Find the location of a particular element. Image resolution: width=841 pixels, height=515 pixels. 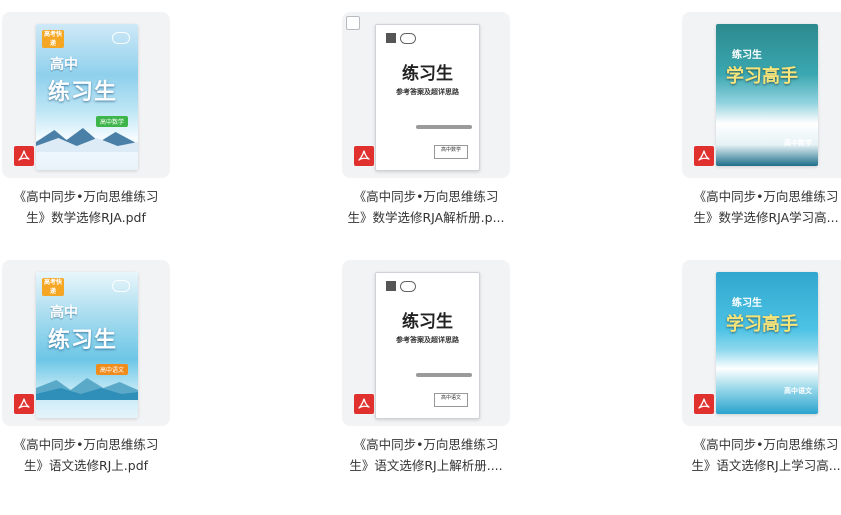

file-thumbnail: 练习生 学习高手 高中数学 is located at coordinates (761, 95).